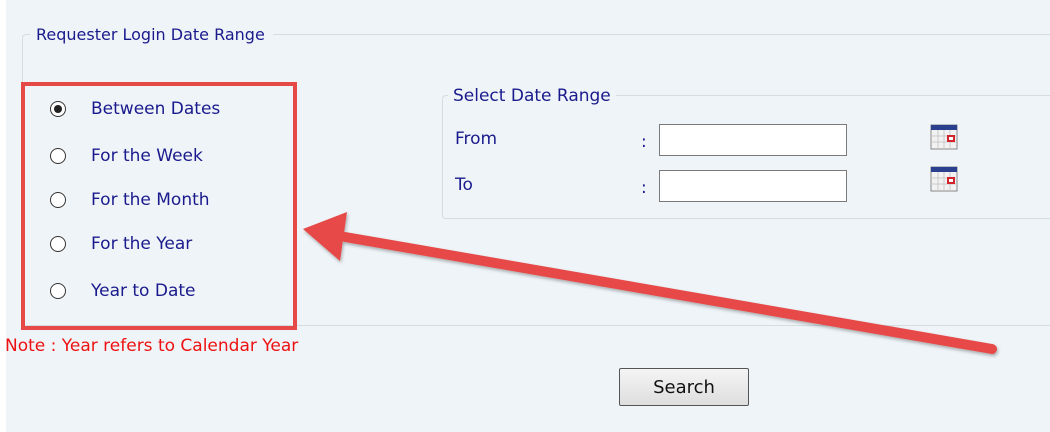 Image resolution: width=1050 pixels, height=432 pixels. Describe the element at coordinates (684, 387) in the screenshot. I see `search-button: Search` at that location.